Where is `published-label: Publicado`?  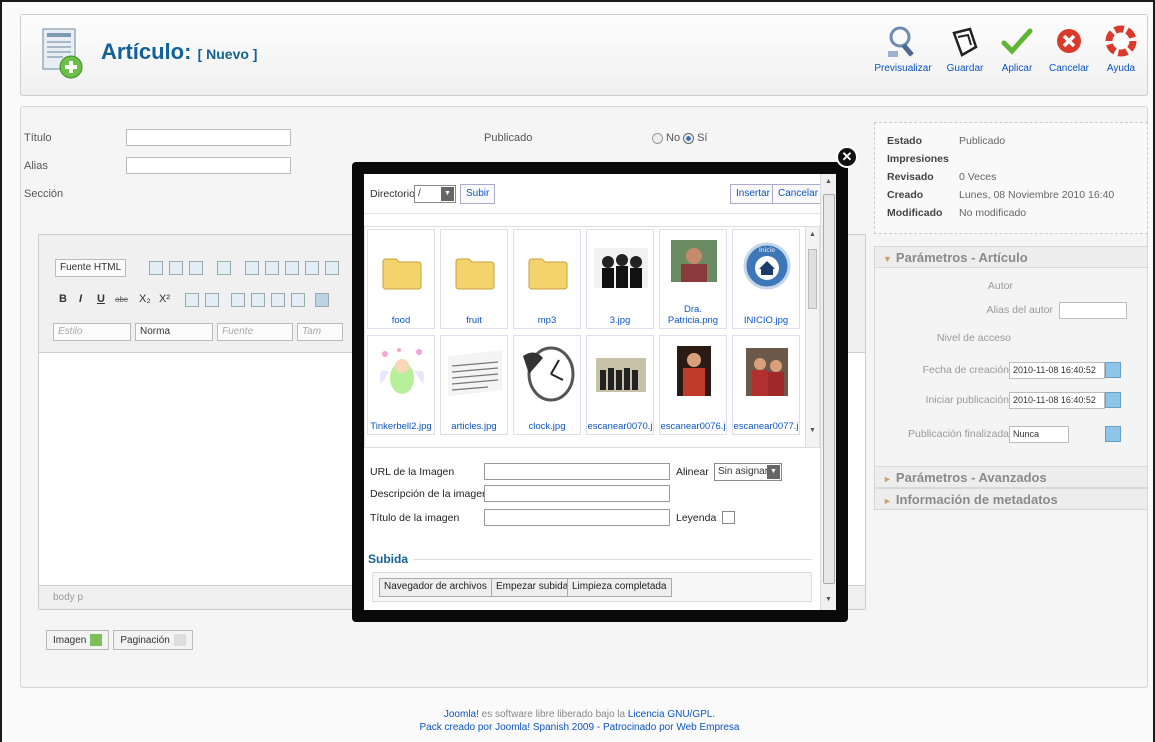
published-label: Publicado is located at coordinates (508, 138).